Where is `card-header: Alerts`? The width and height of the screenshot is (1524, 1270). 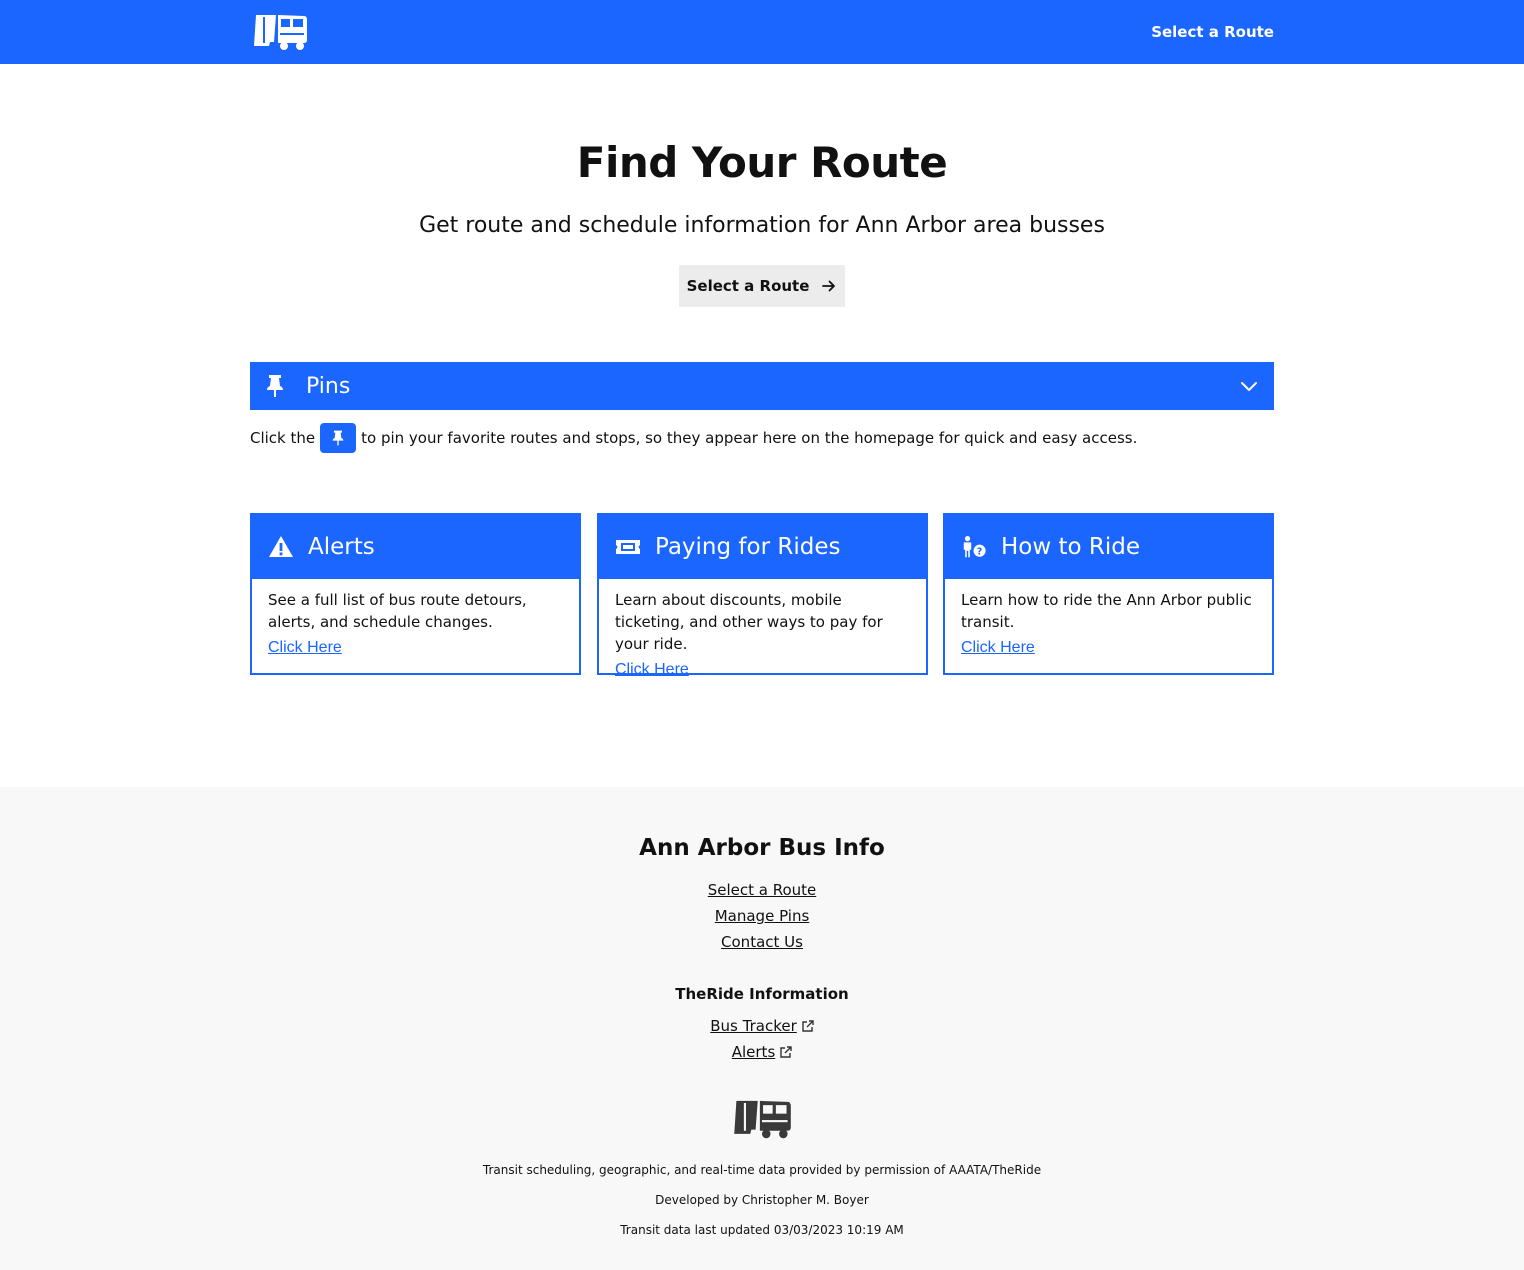 card-header: Alerts is located at coordinates (415, 547).